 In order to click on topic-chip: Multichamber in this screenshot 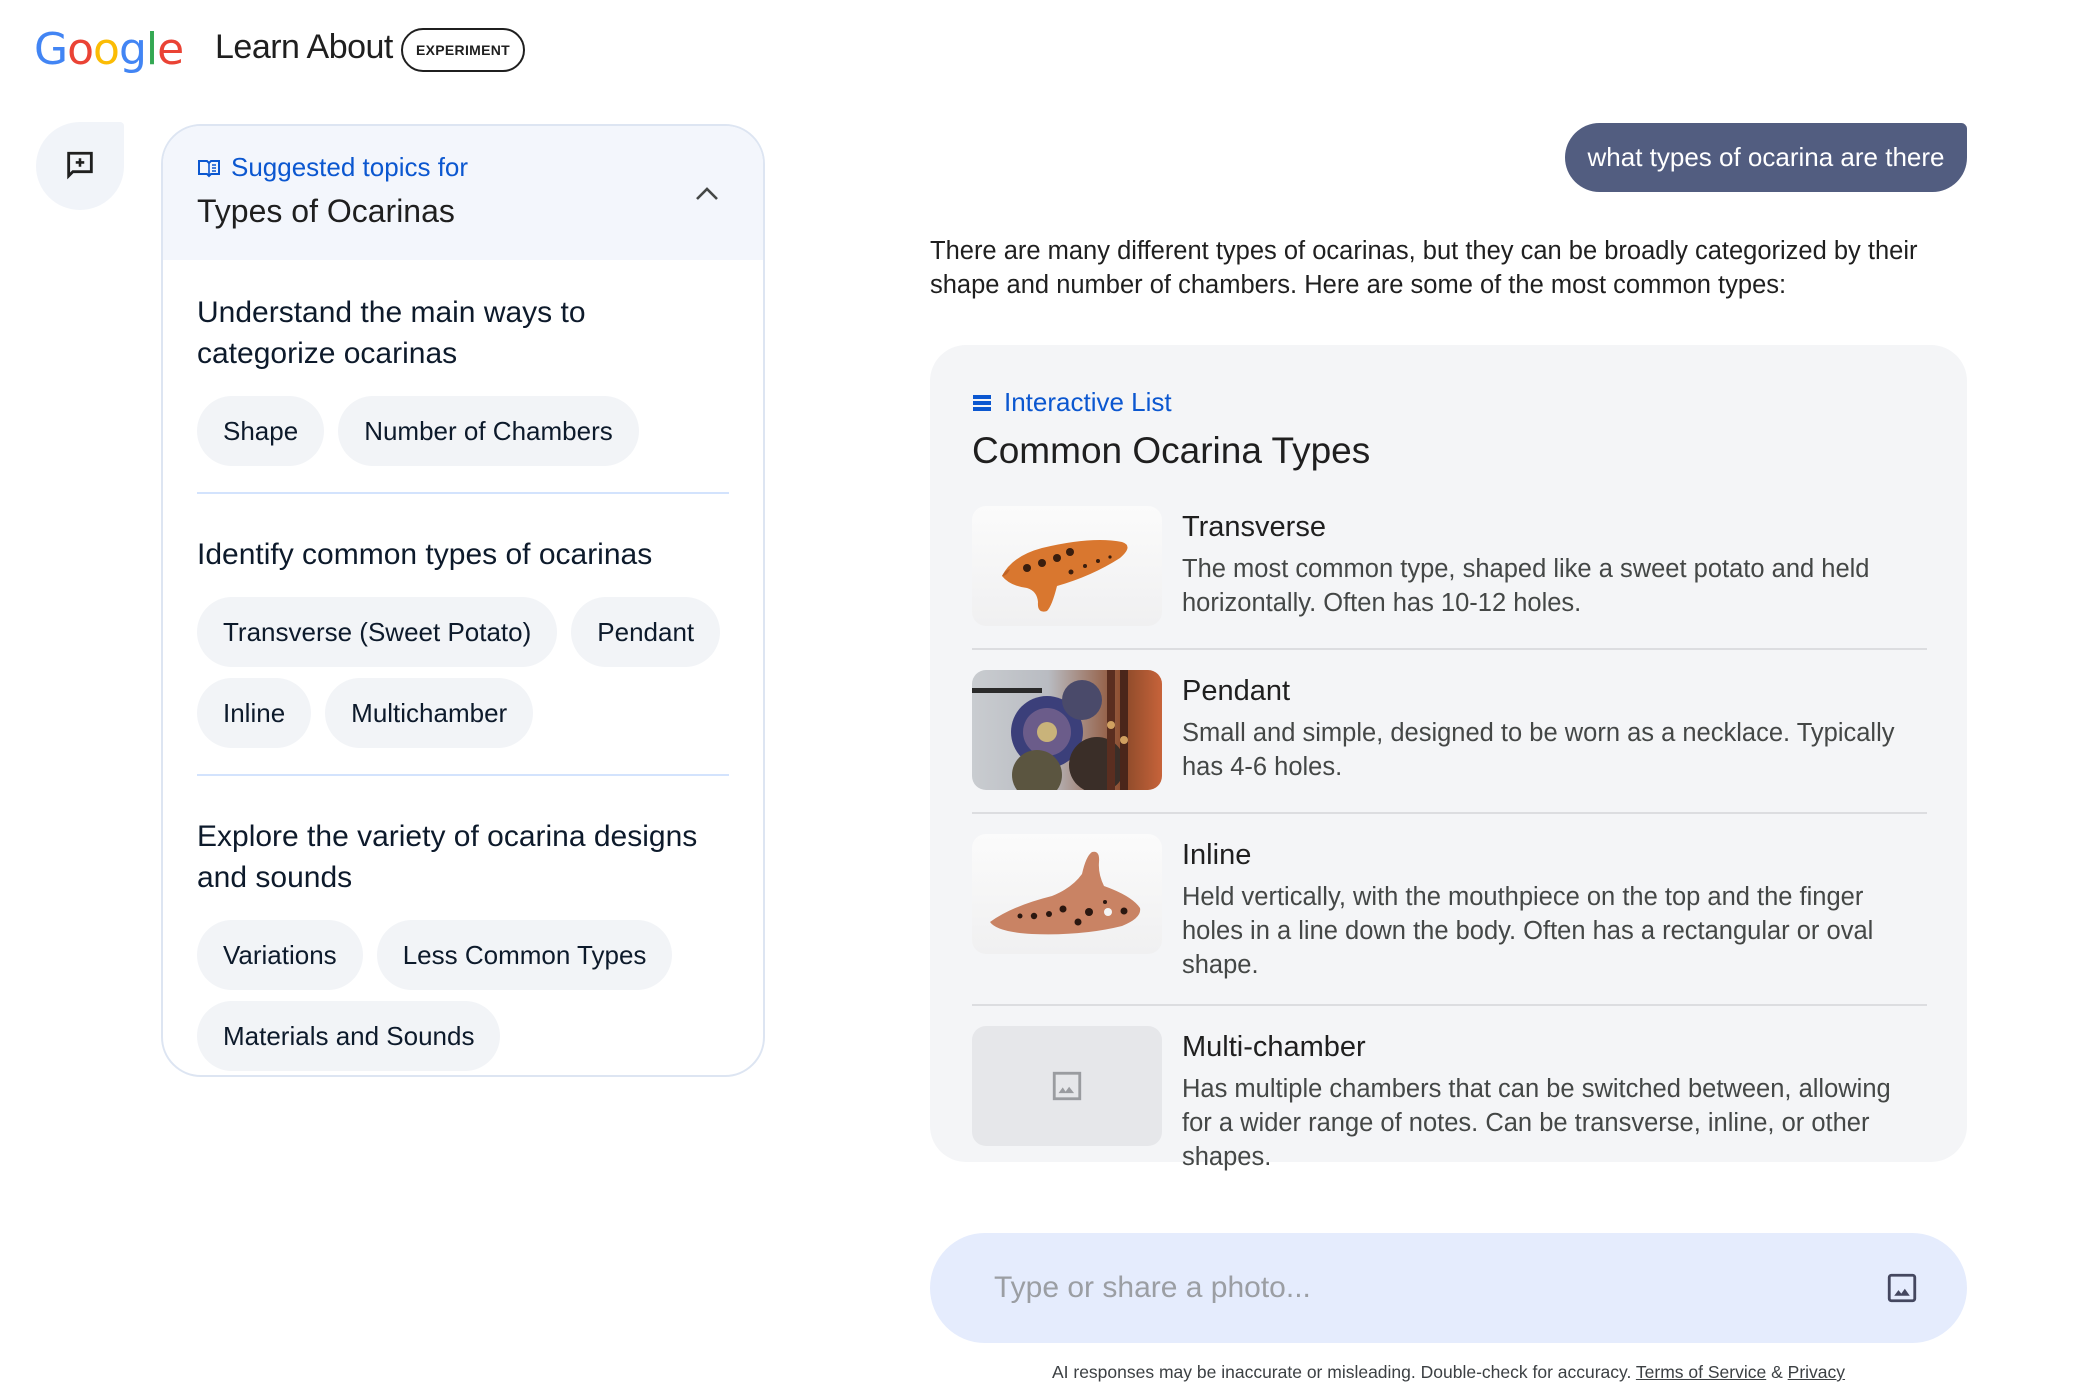, I will do `click(429, 713)`.